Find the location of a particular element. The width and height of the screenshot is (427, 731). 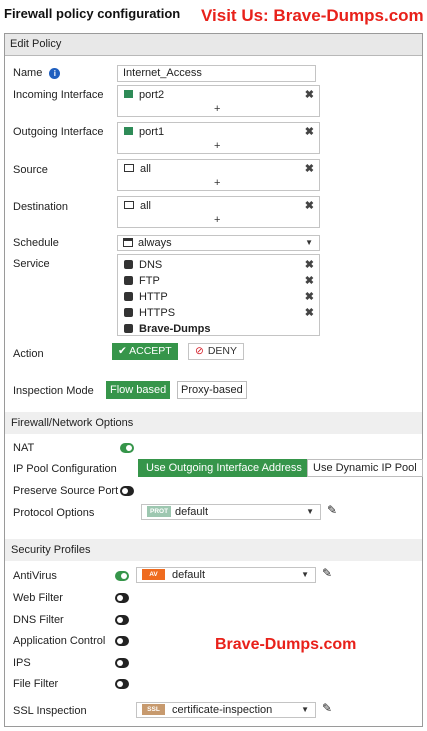

destination-value: all is located at coordinates (146, 206).